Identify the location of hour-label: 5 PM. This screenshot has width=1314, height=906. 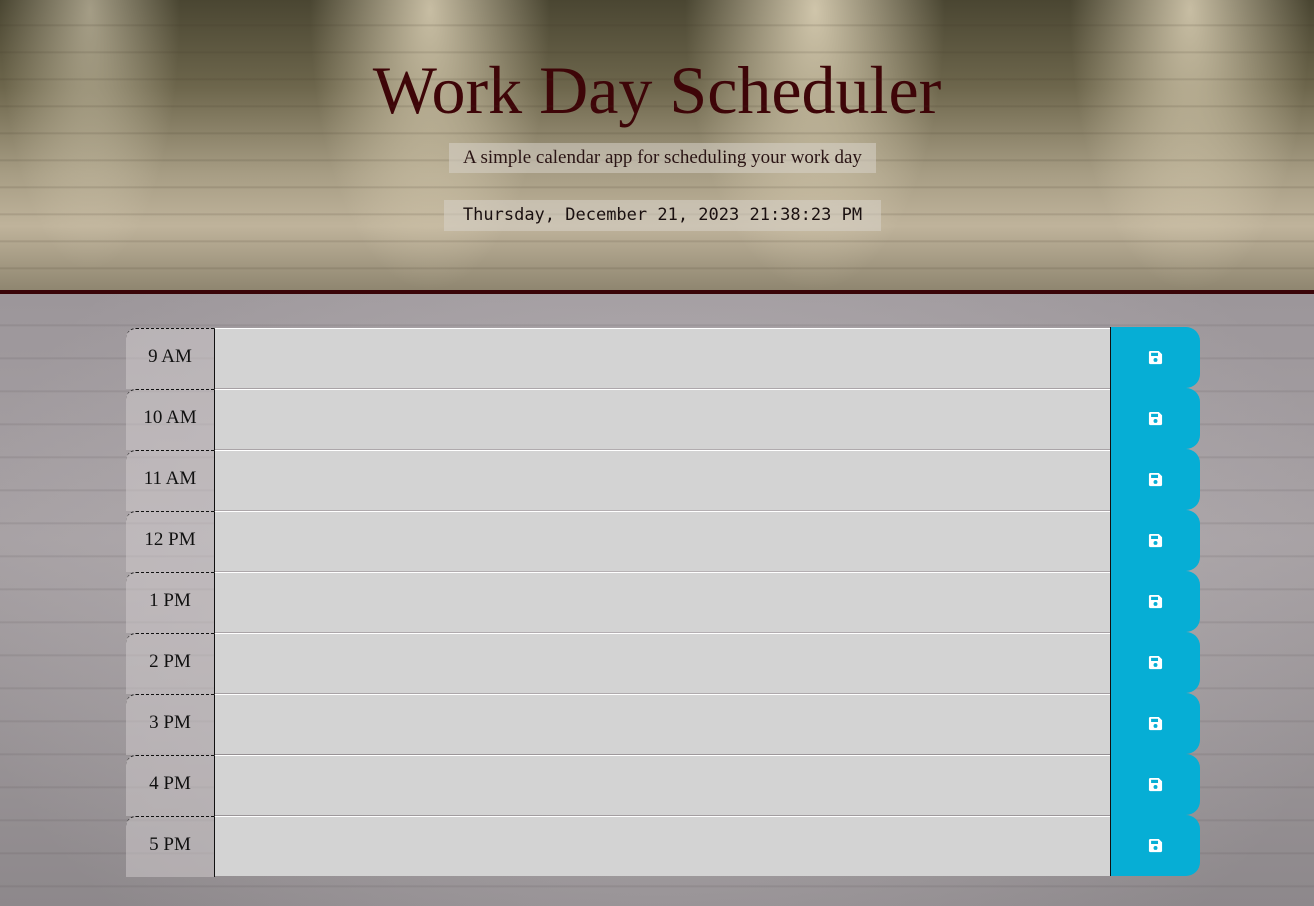
(170, 846).